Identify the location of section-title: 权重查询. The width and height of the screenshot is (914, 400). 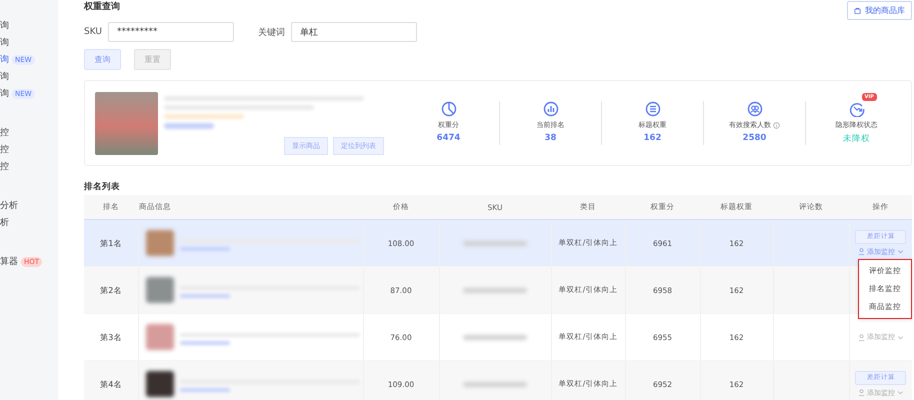
(102, 6).